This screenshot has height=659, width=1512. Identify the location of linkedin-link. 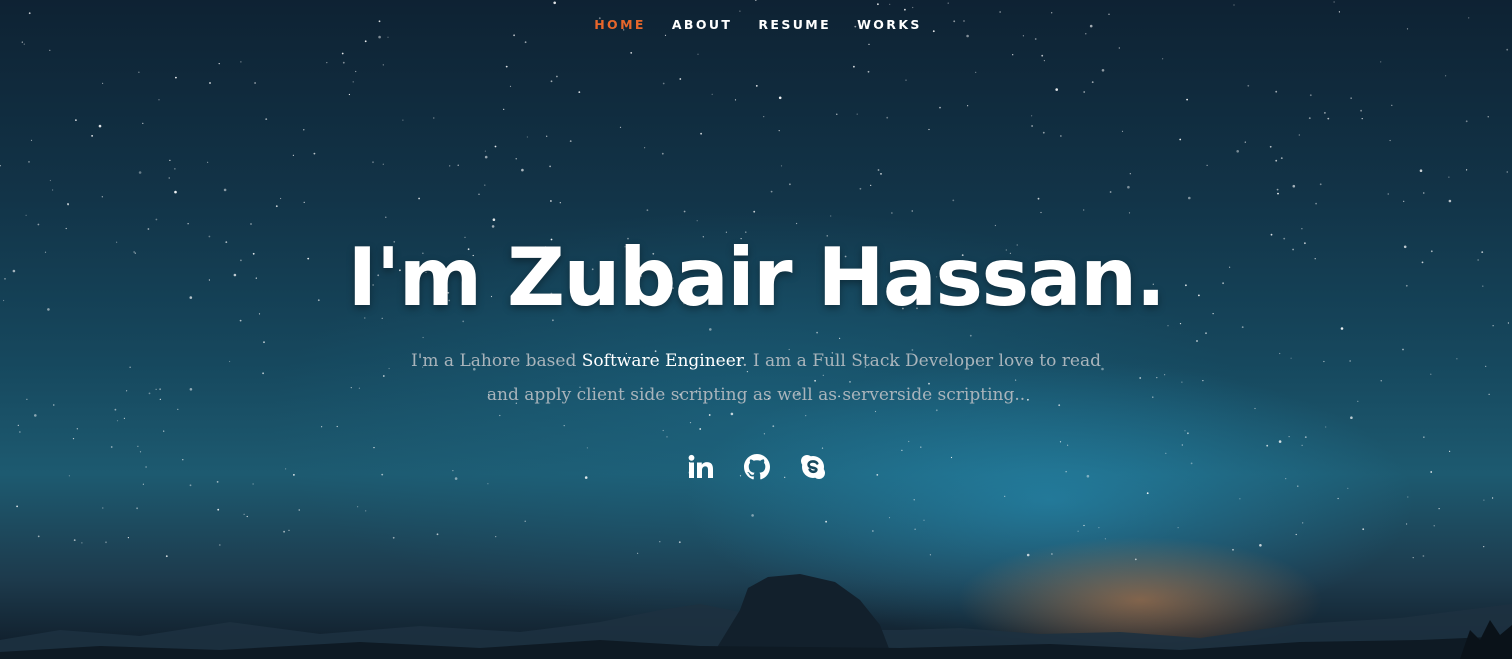
(701, 467).